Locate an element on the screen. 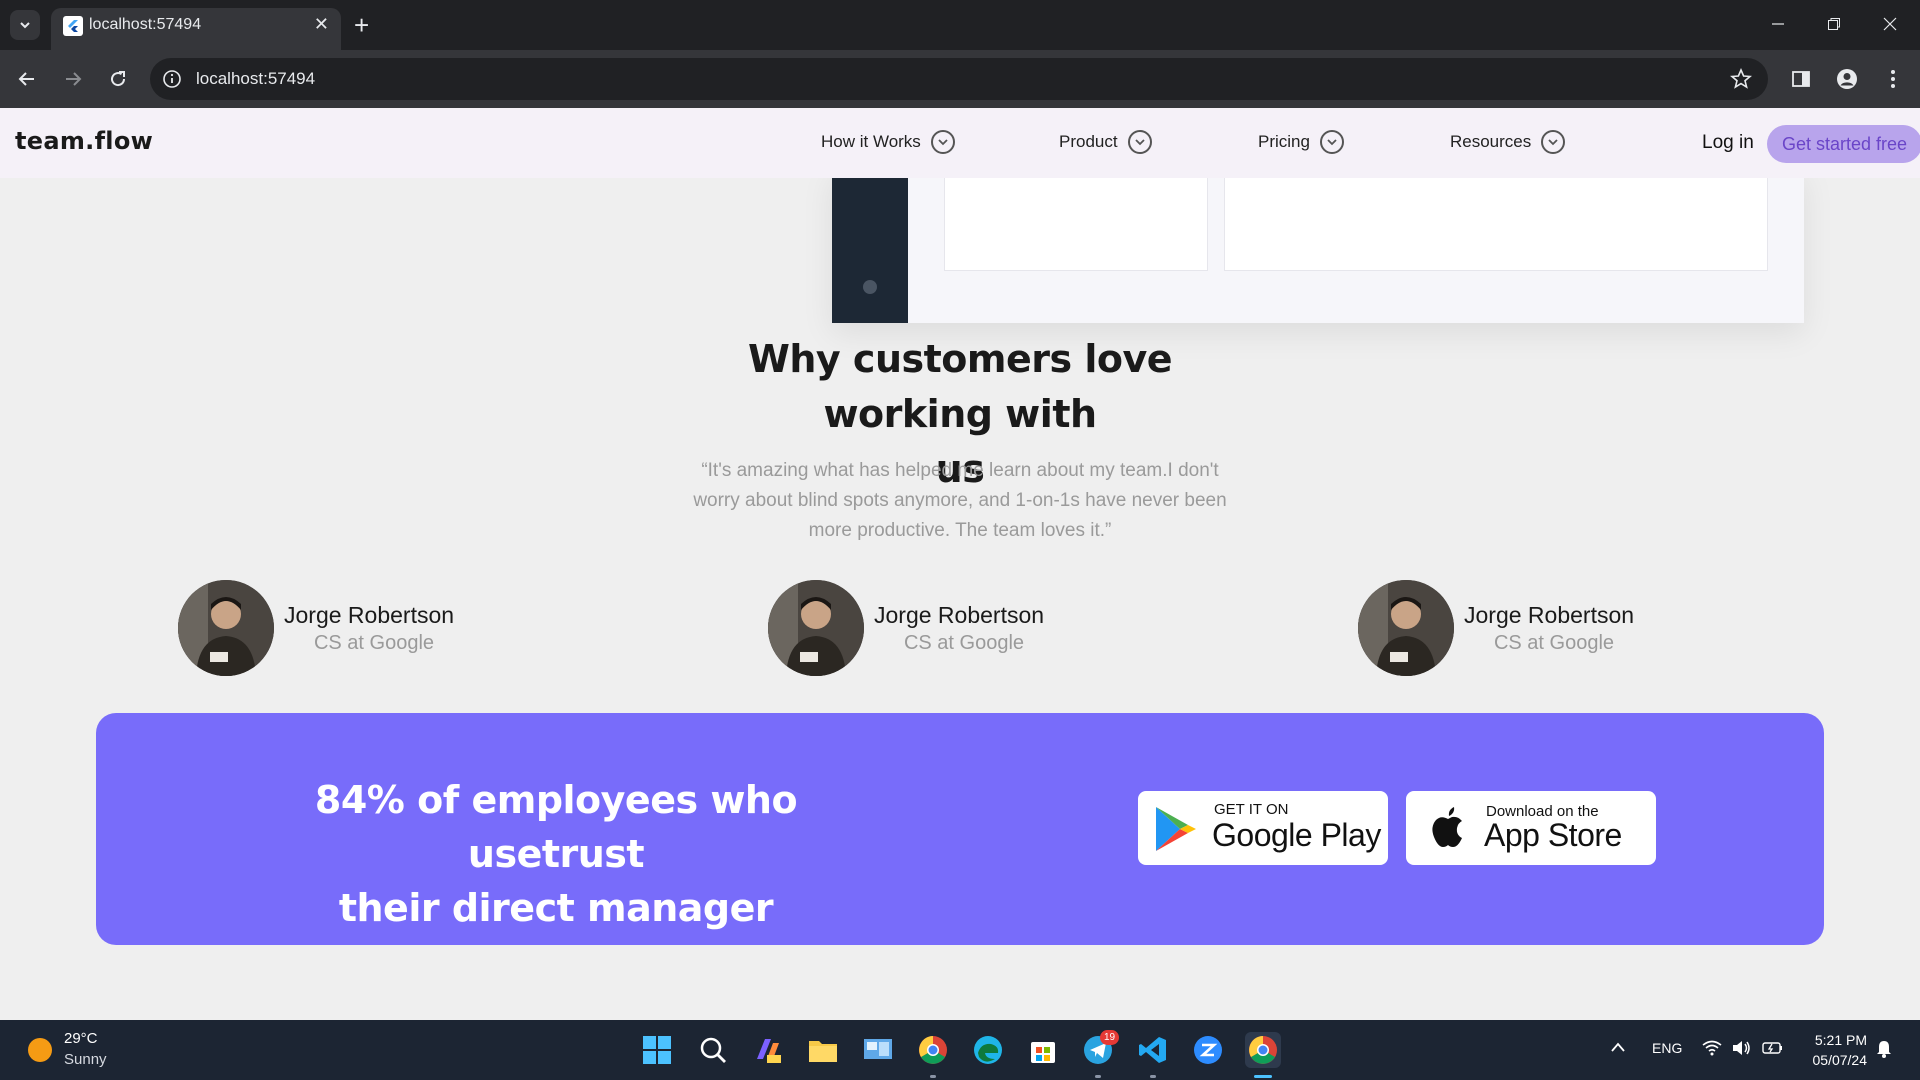  clock-time: 5:21 PM is located at coordinates (1840, 1040).